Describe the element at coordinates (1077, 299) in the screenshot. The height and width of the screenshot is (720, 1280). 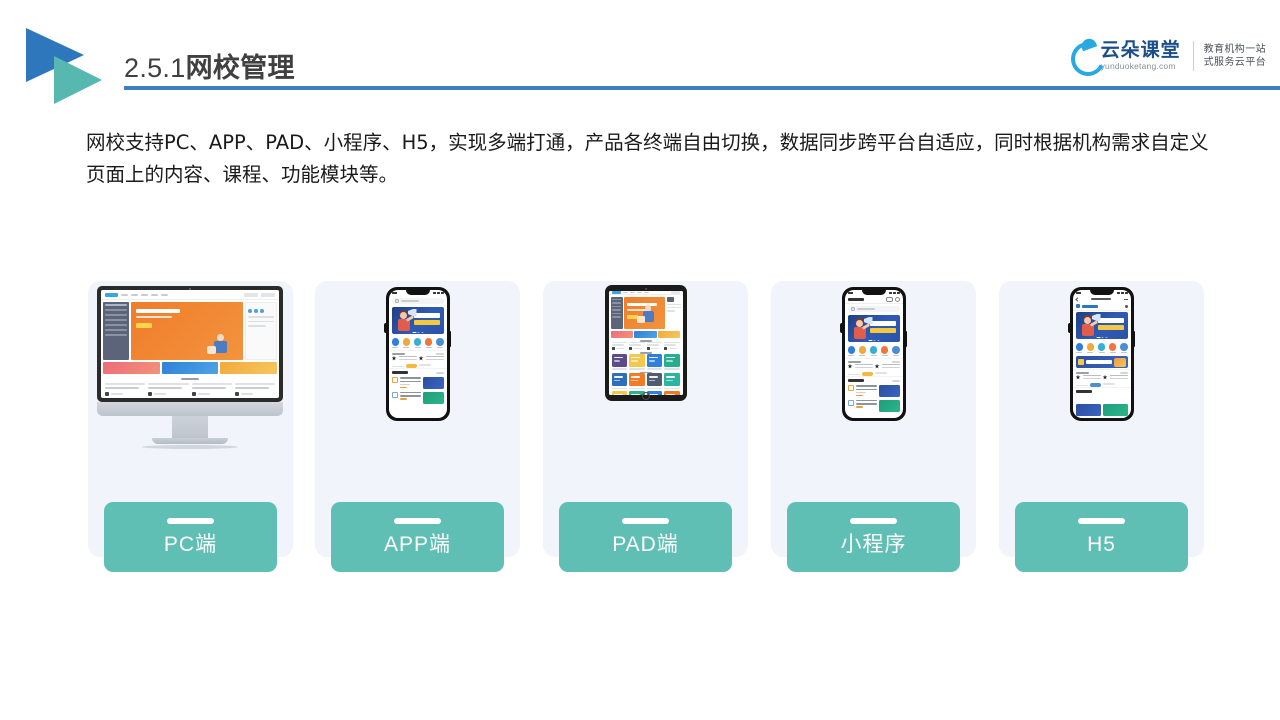
I see `back-arrow-icon` at that location.